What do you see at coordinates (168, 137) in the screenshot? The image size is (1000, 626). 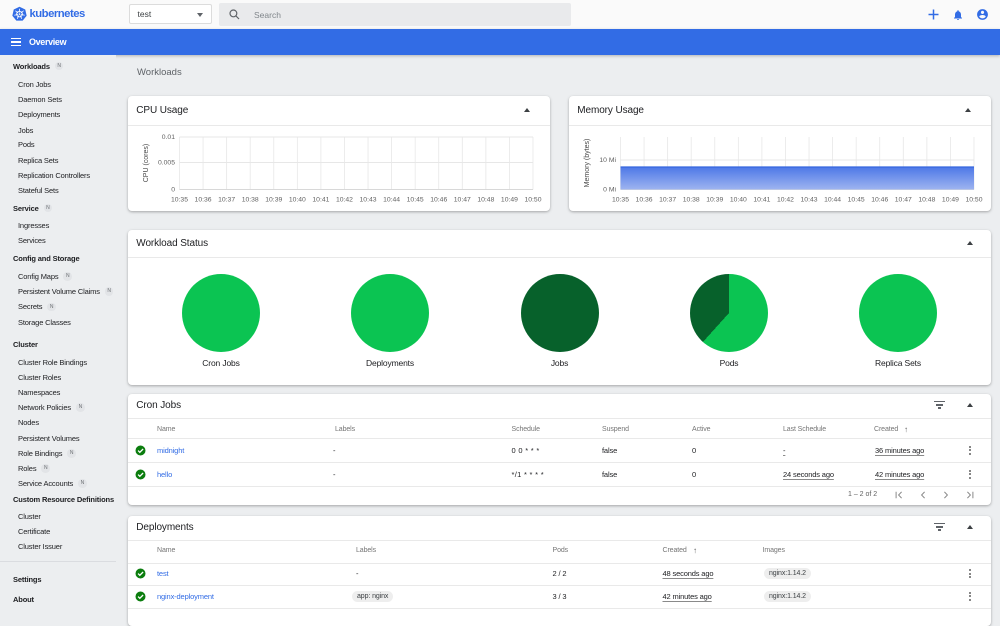 I see `svg-text: 0.01` at bounding box center [168, 137].